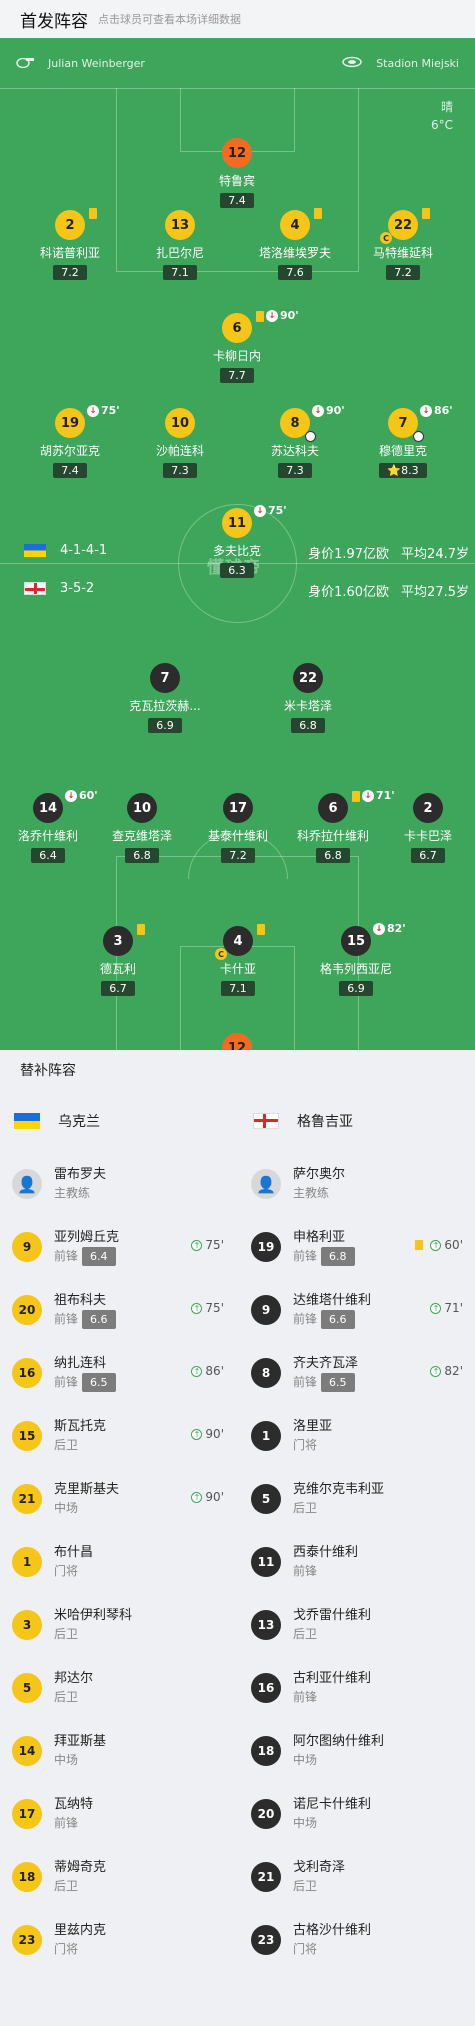 The image size is (475, 2026). I want to click on away-player-marker: 14 ↓ 60' 洛乔什维利 6.4, so click(49, 826).